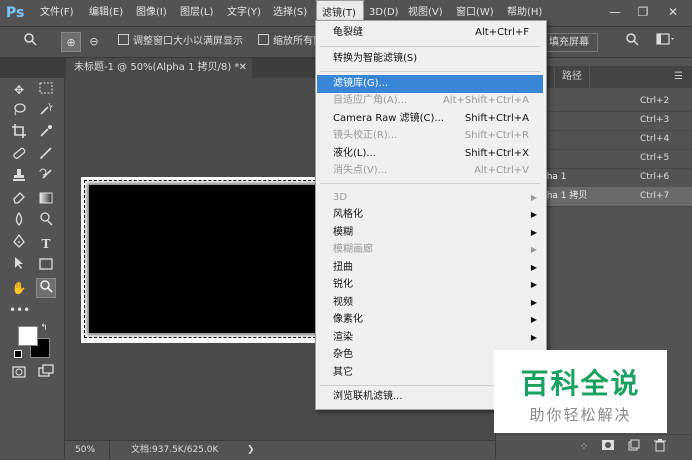 This screenshot has height=460, width=692. I want to click on channel-shortcut: Ctrl+4, so click(655, 139).